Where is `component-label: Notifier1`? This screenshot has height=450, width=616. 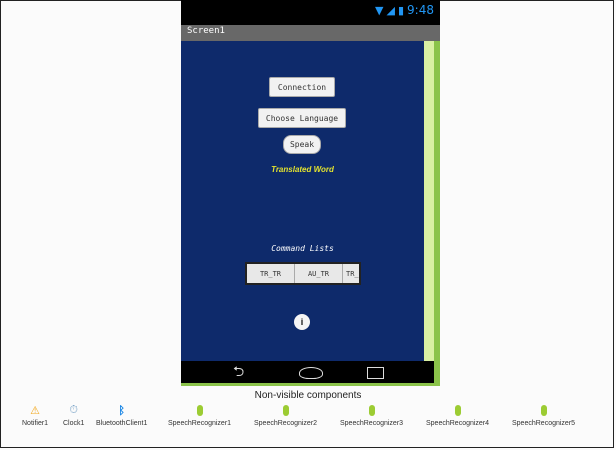 component-label: Notifier1 is located at coordinates (35, 423).